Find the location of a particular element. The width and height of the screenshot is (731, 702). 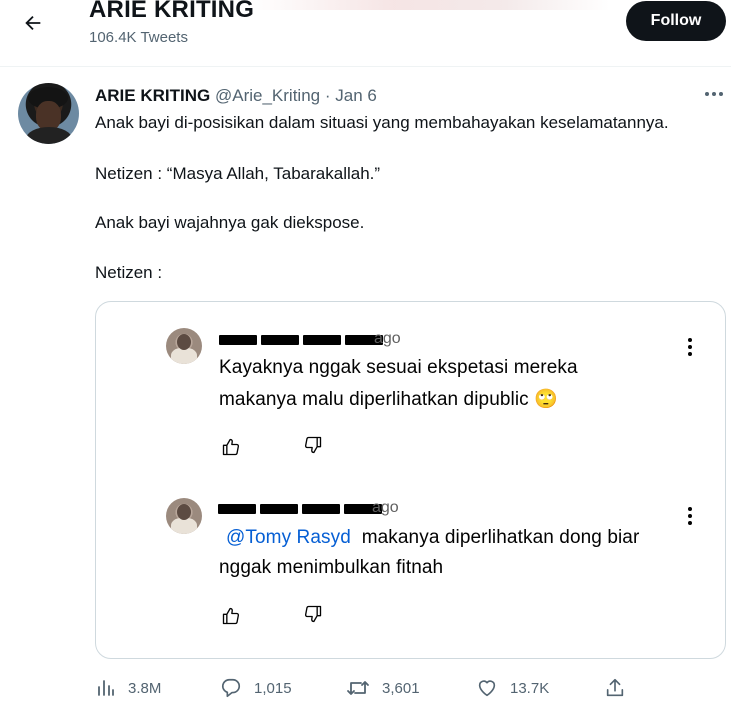

heart-icon is located at coordinates (487, 688).